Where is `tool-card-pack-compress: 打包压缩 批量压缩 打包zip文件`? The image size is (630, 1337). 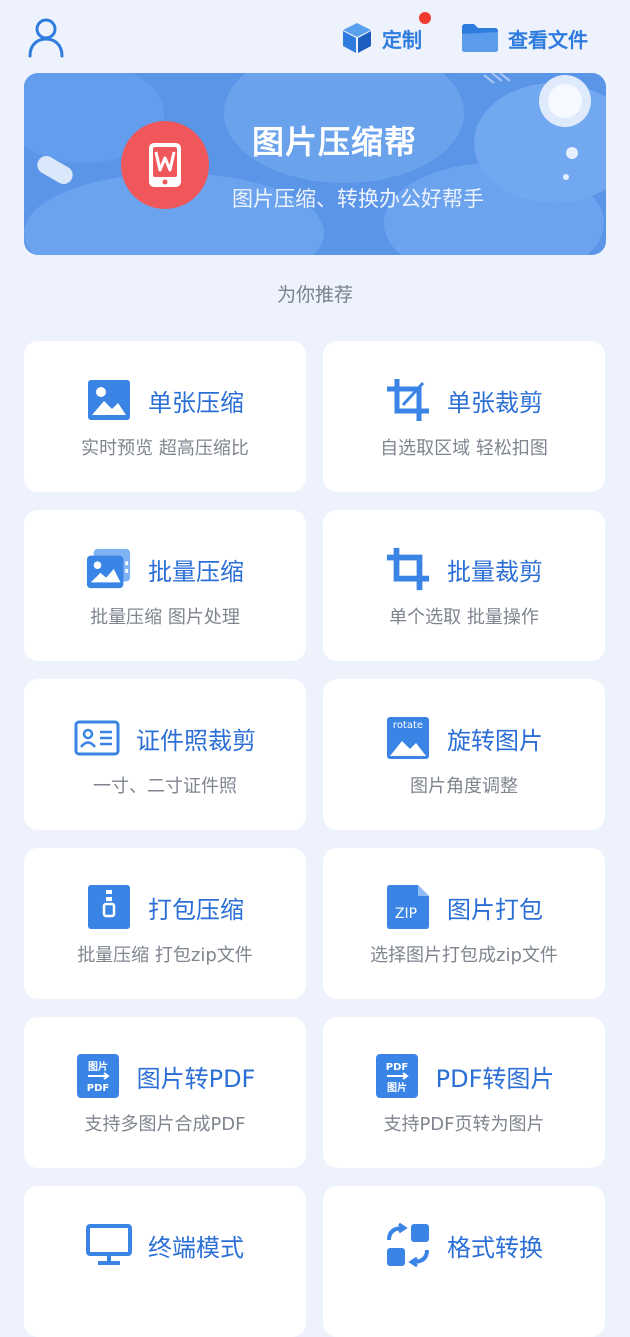 tool-card-pack-compress: 打包压缩 批量压缩 打包zip文件 is located at coordinates (165, 923).